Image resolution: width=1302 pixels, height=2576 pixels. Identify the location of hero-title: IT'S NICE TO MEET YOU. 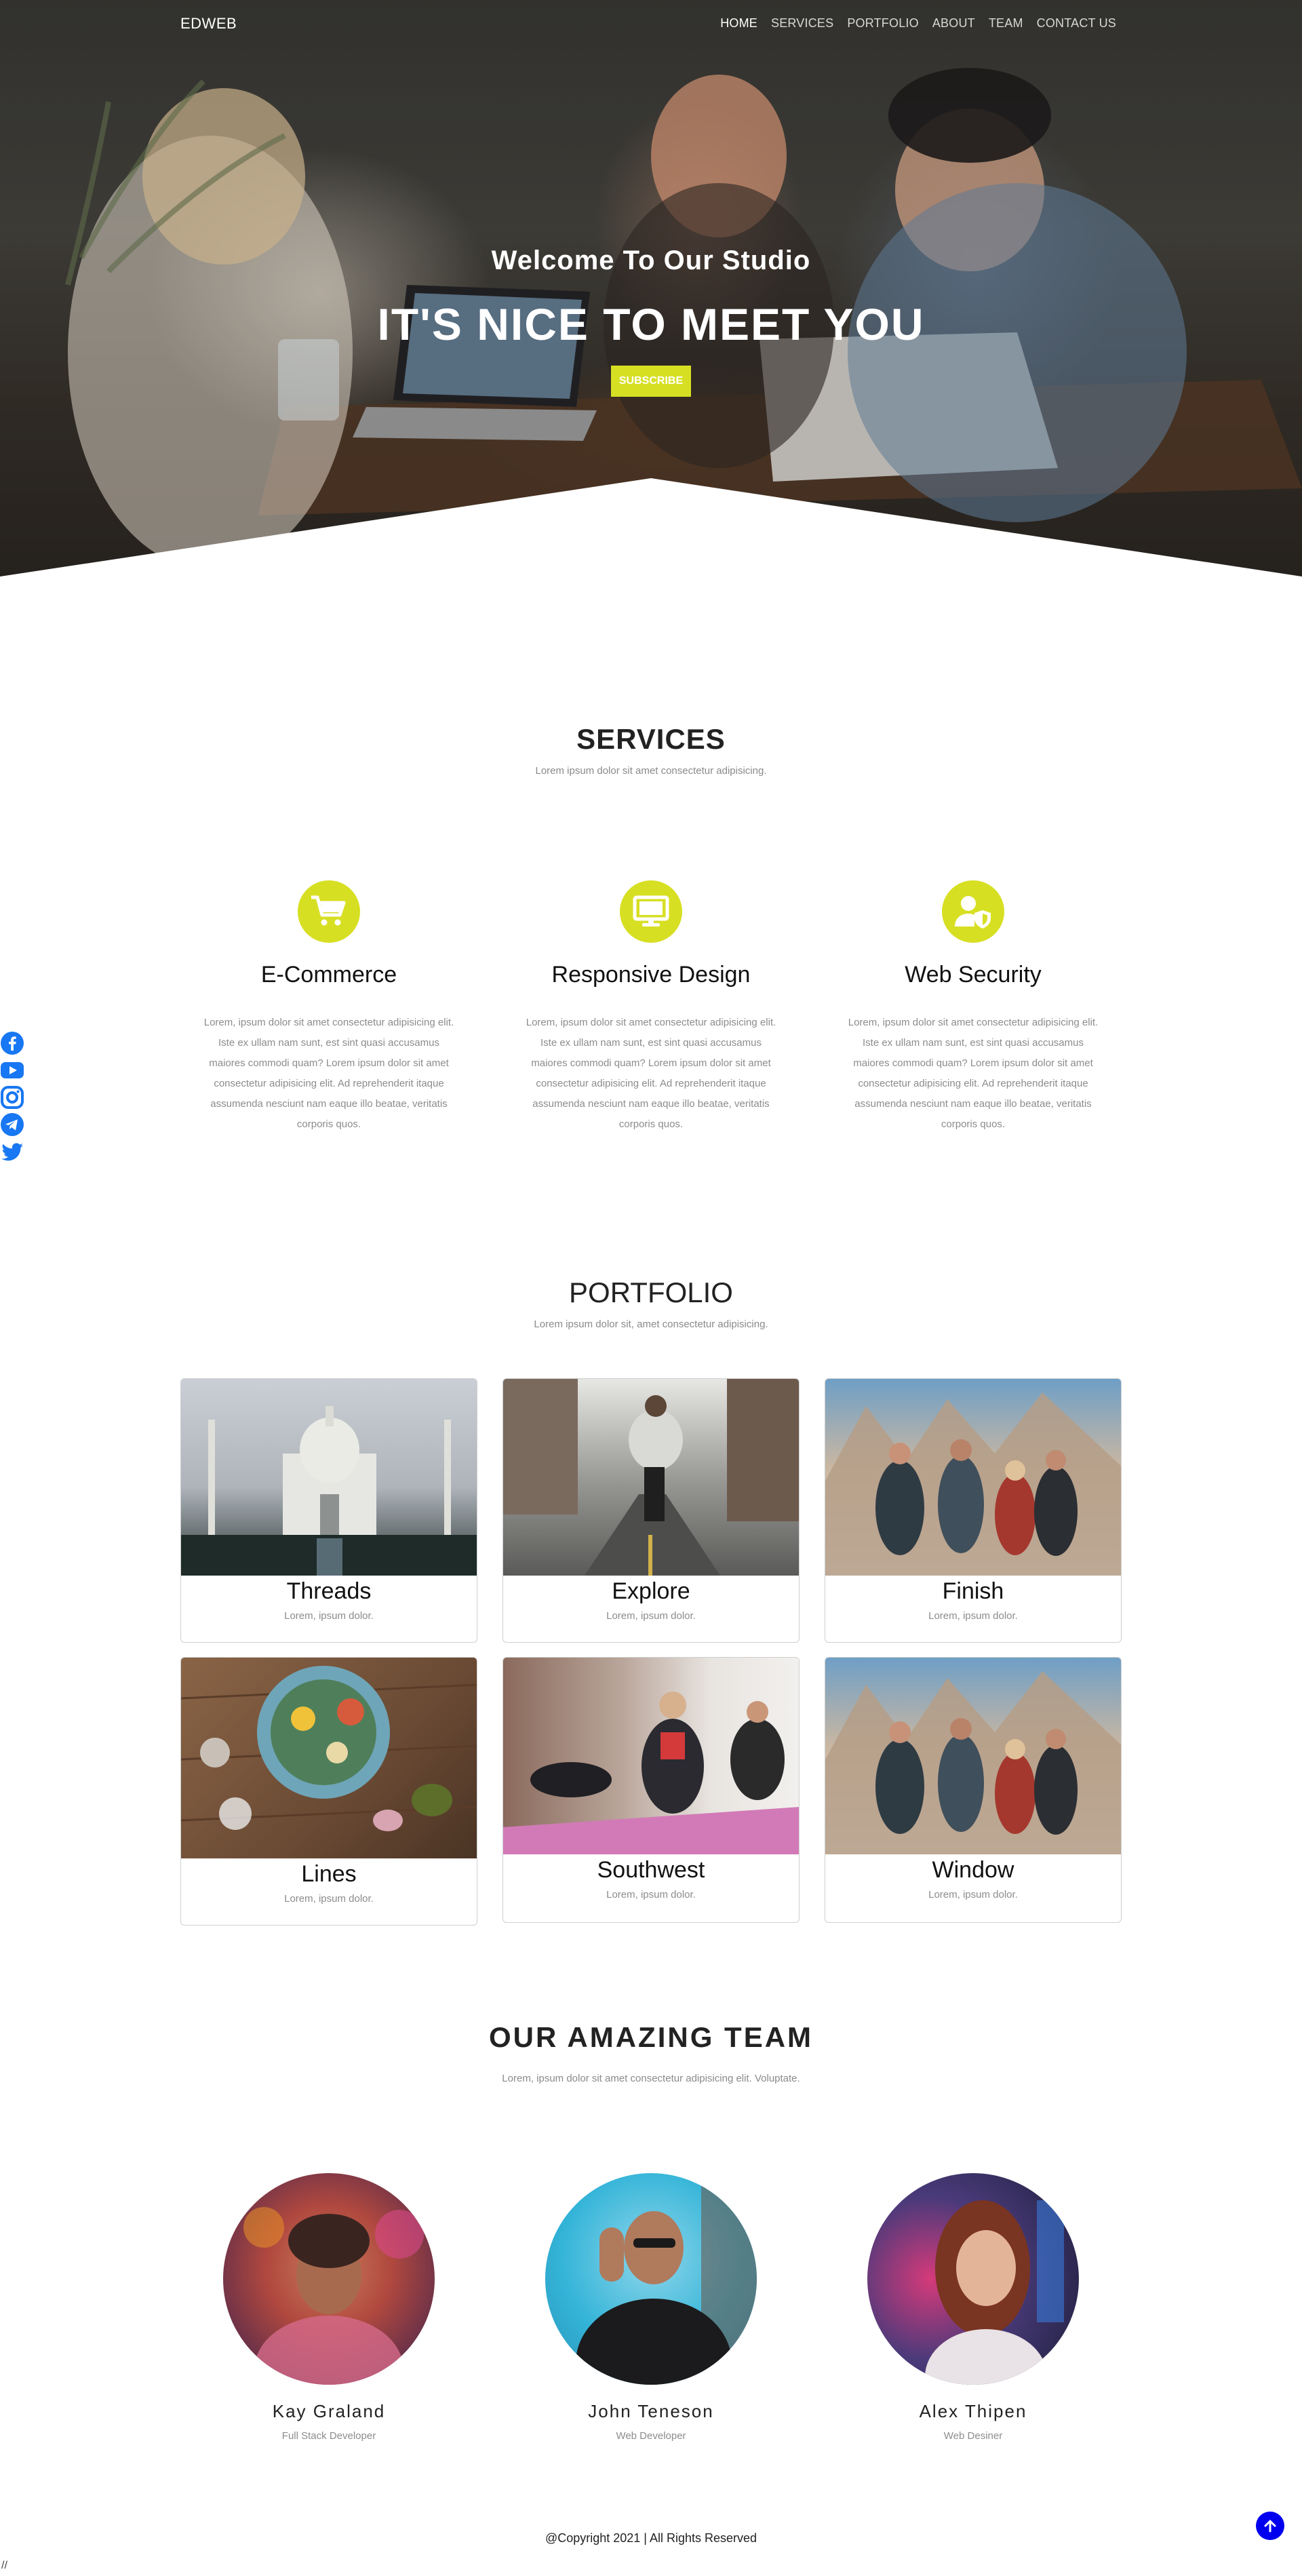
(651, 324).